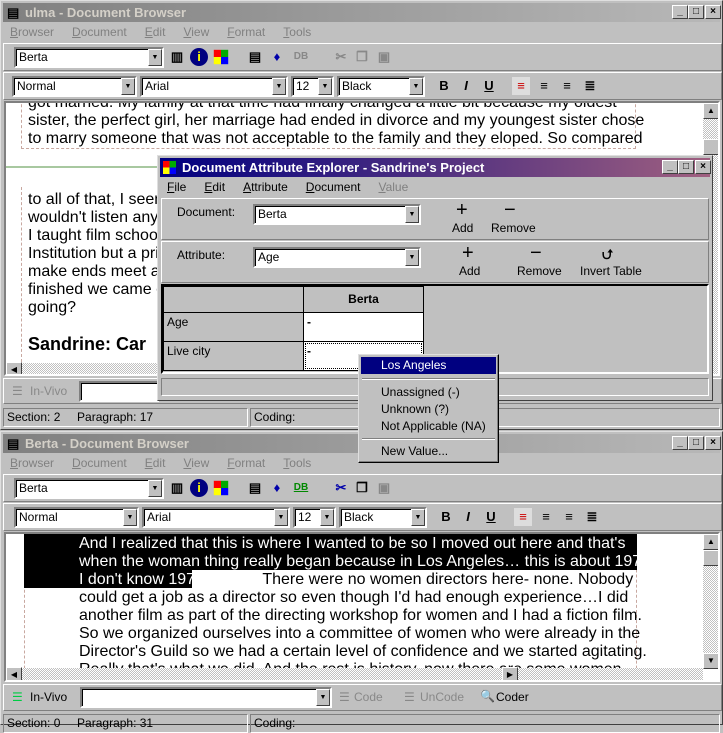  Describe the element at coordinates (539, 271) in the screenshot. I see `remove-attribute-button: Remove` at that location.